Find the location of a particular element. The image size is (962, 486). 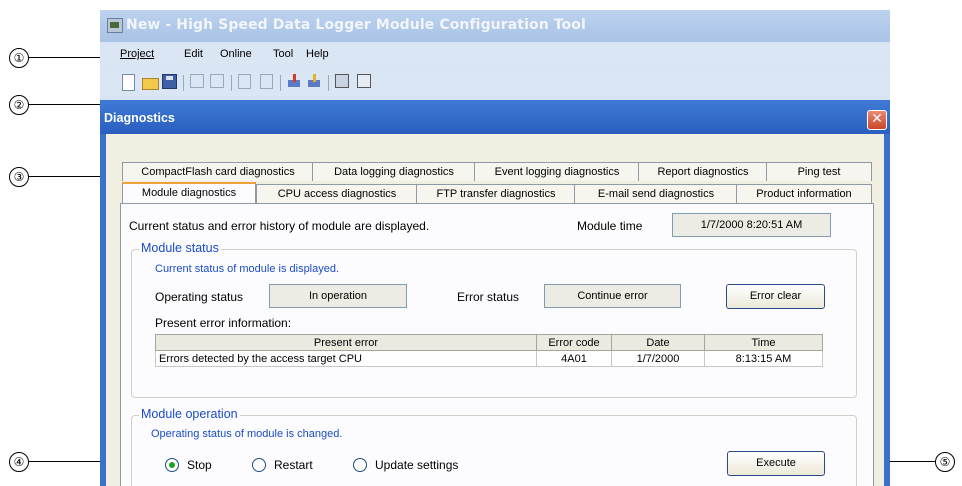

radio-restart is located at coordinates (259, 465).